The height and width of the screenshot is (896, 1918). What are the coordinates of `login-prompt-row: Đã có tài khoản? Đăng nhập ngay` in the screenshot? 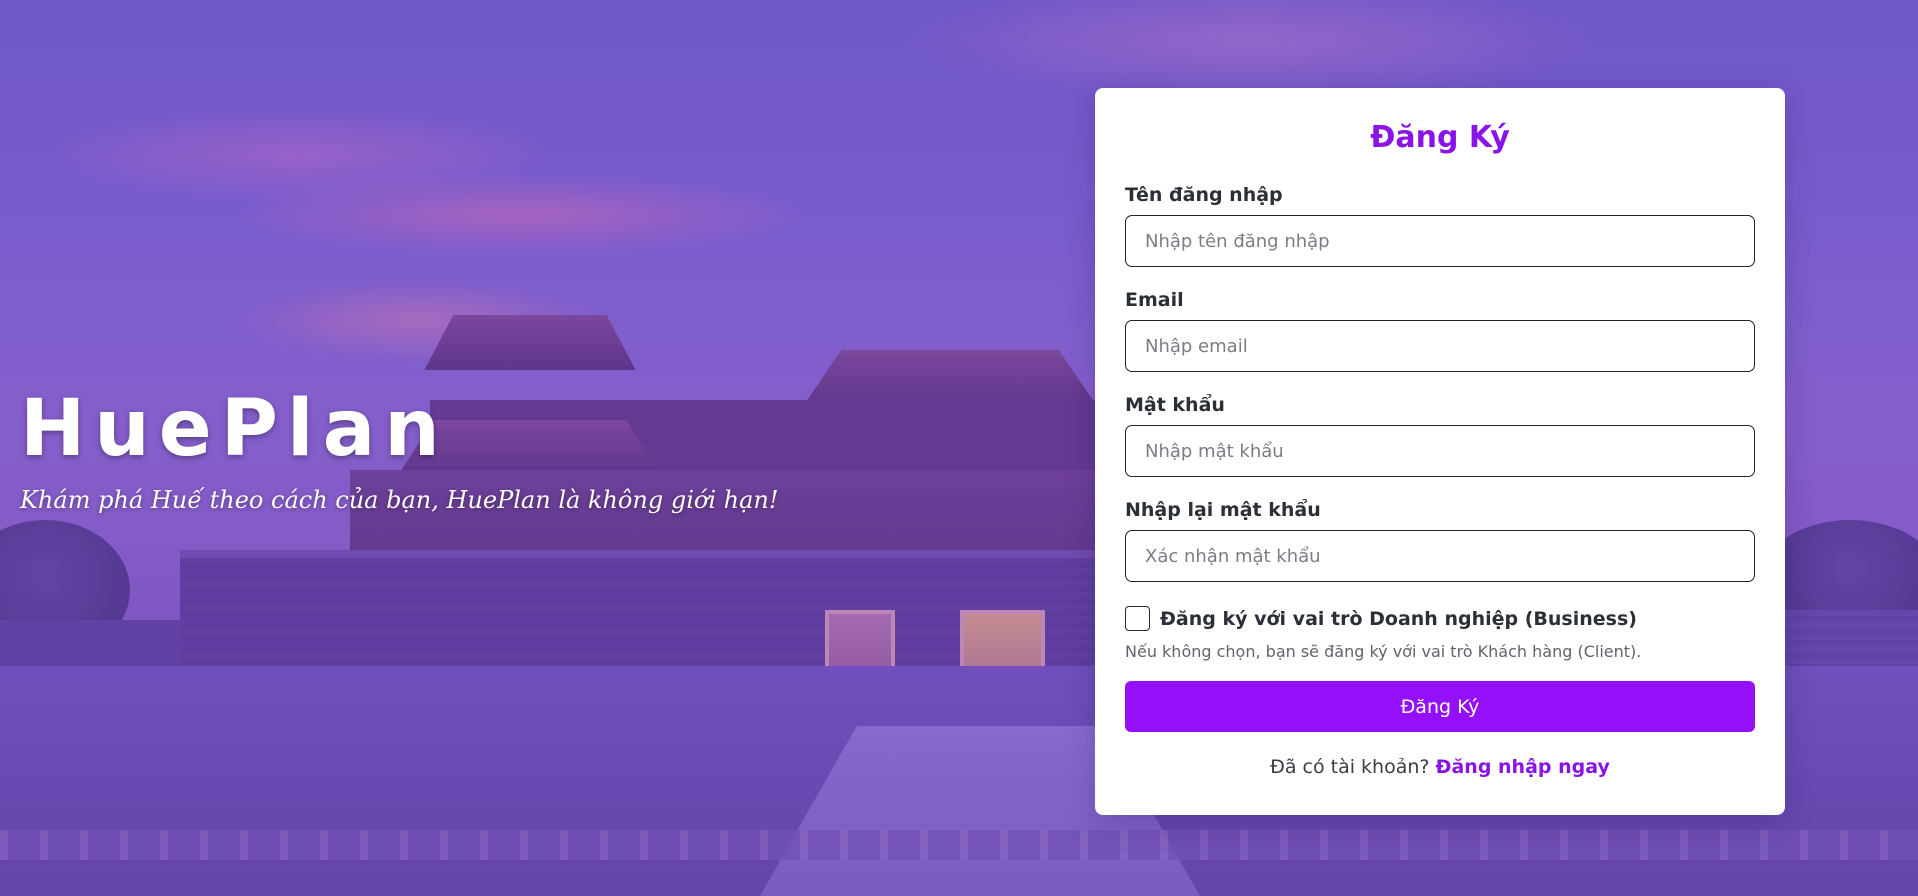 It's located at (1440, 767).